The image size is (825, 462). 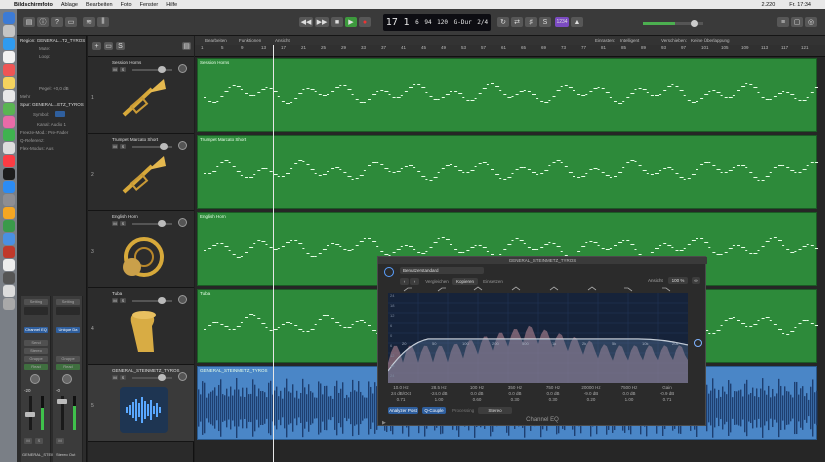 I want to click on pan-knob, so click(x=35, y=379).